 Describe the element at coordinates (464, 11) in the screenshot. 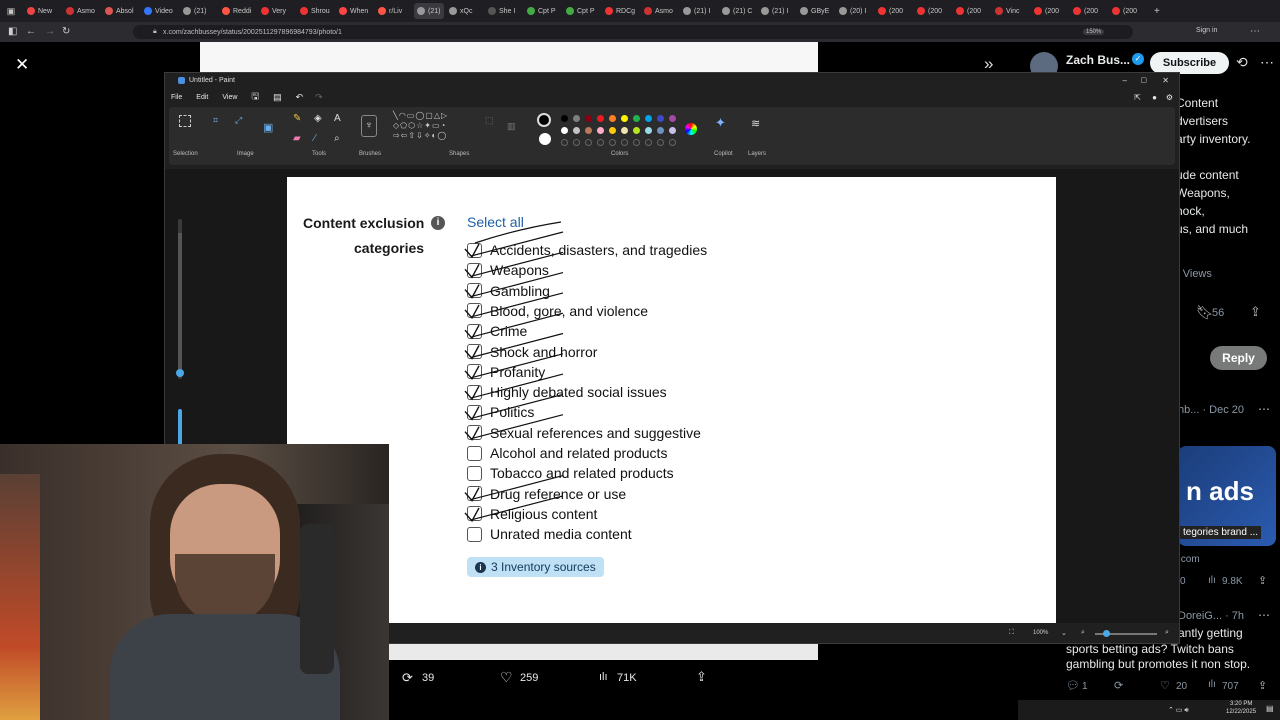

I see `browser-tab: xQc` at that location.